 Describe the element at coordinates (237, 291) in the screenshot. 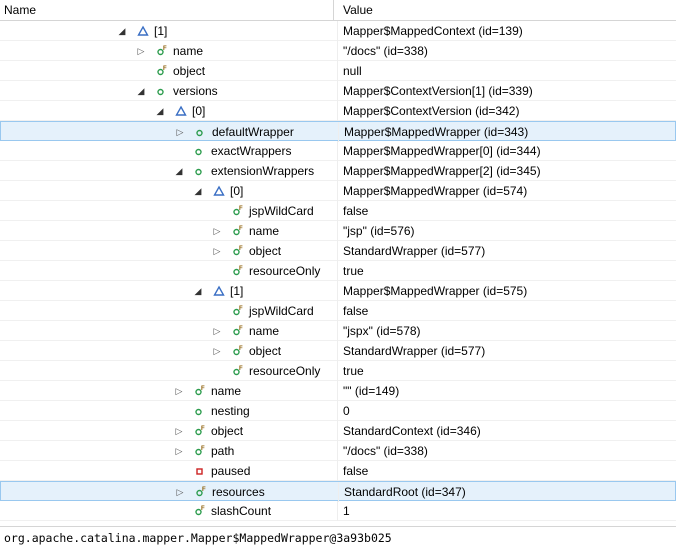

I see `variable-name: [1]` at that location.